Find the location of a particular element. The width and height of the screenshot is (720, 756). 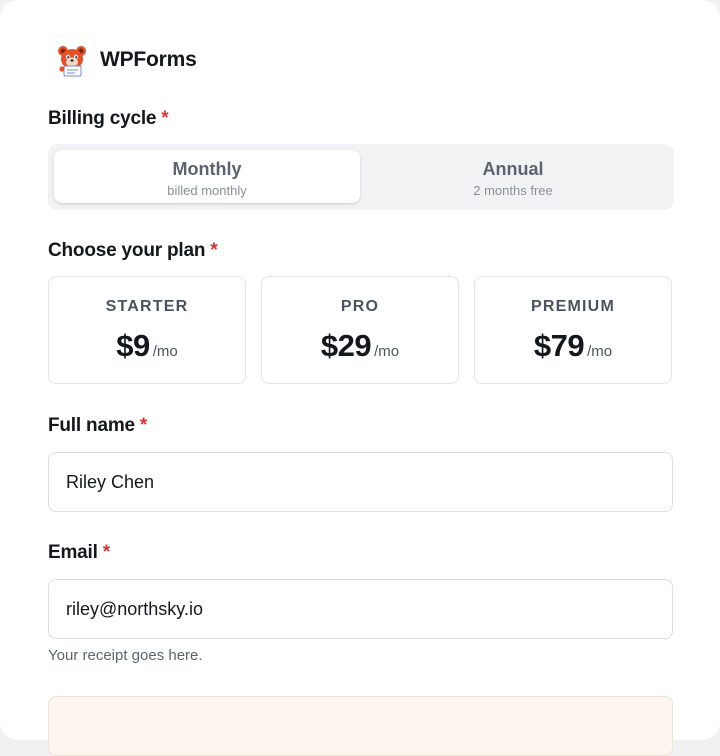

brand-header: WPForms is located at coordinates (125, 60).